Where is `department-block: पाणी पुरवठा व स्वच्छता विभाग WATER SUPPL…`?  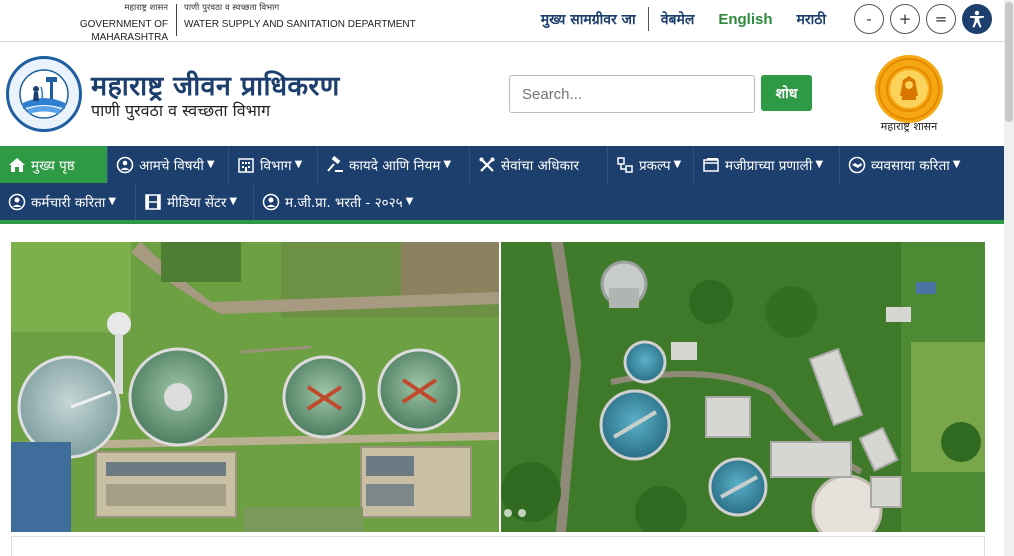
department-block: पाणी पुरवठा व स्वच्छता विभाग WATER SUPPL… is located at coordinates (304, 16).